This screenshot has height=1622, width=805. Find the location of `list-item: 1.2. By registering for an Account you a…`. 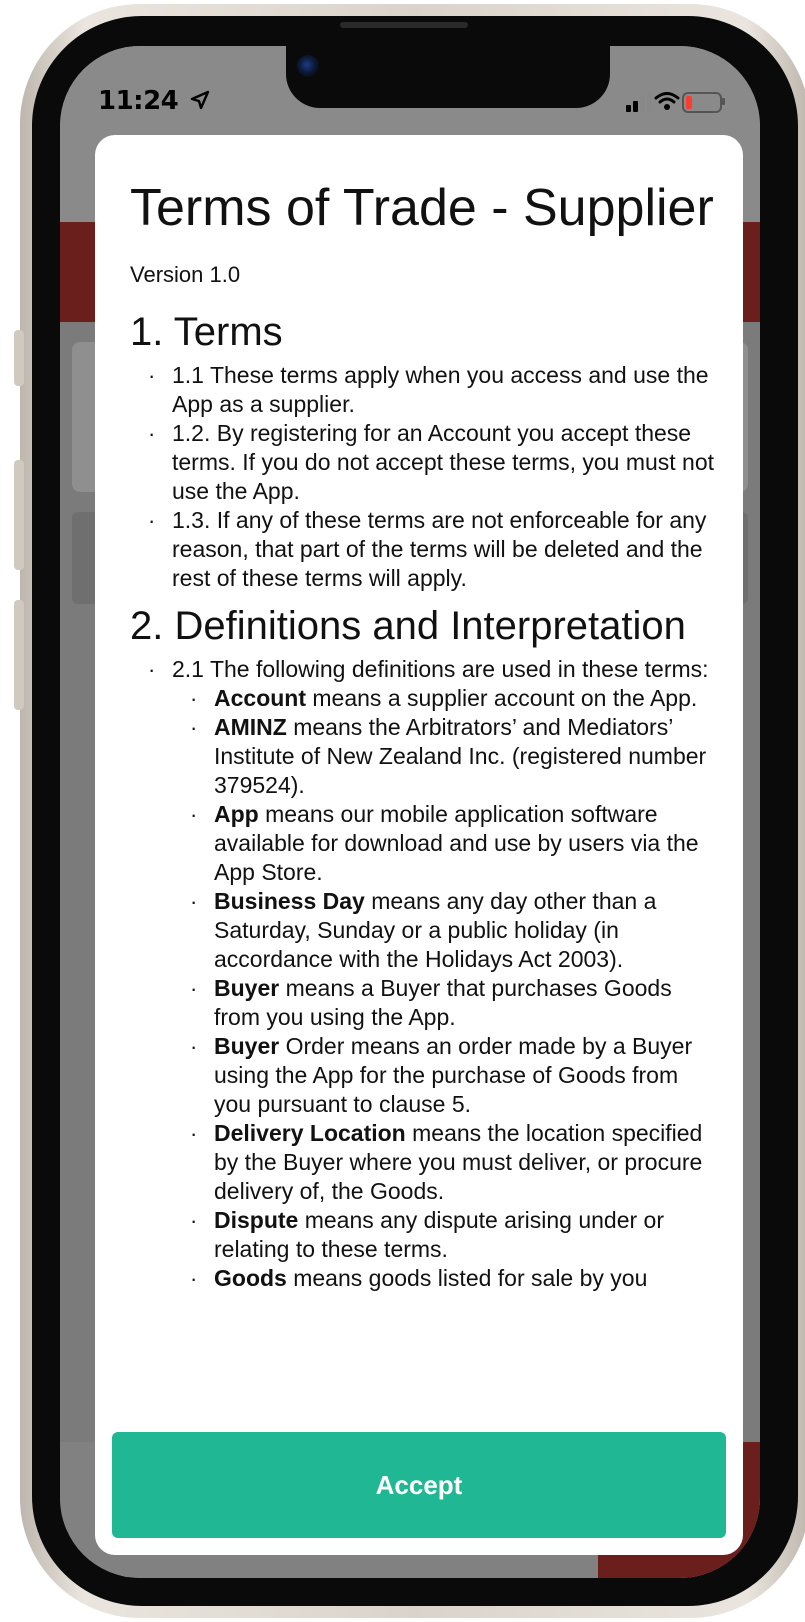

list-item: 1.2. By registering for an Account you a… is located at coordinates (434, 462).